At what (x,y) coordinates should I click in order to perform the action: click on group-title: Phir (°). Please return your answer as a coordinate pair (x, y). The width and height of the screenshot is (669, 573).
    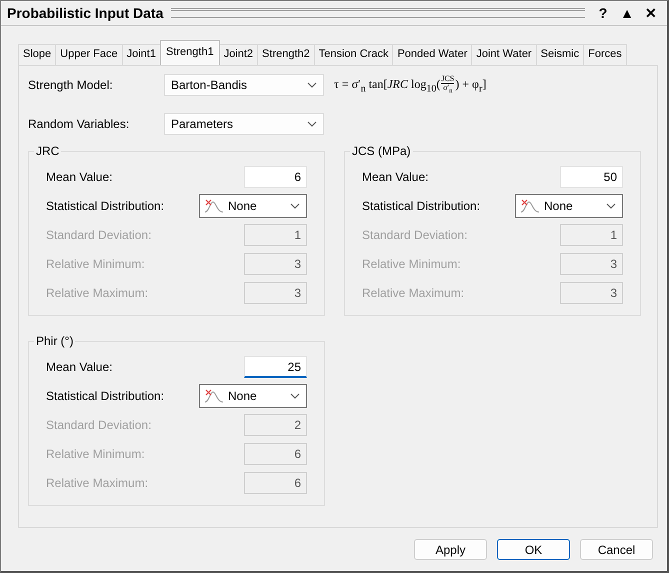
    Looking at the image, I should click on (54, 341).